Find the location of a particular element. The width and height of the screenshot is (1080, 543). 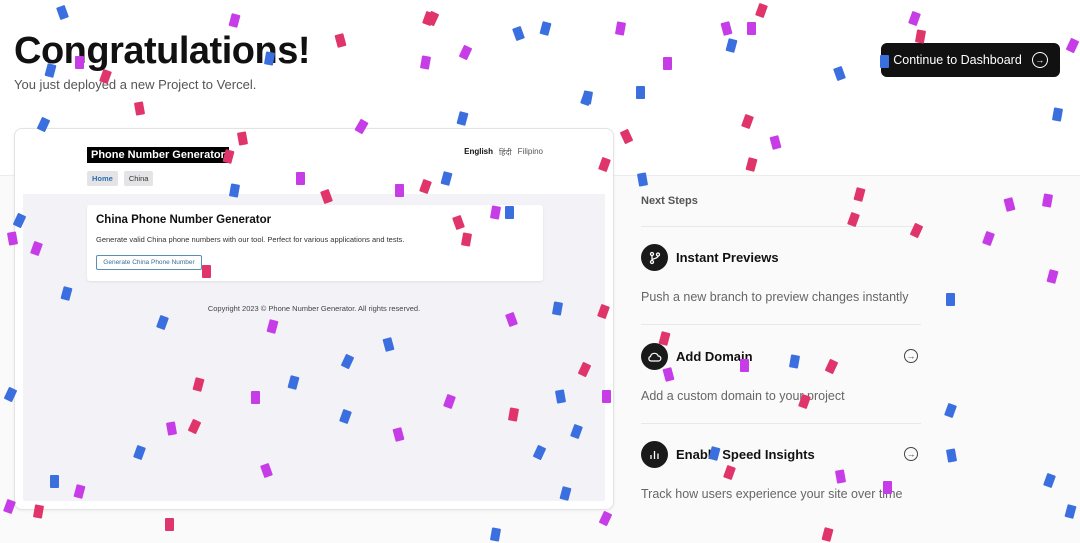

preview-generate-button: Generate China Phone Number is located at coordinates (149, 262).